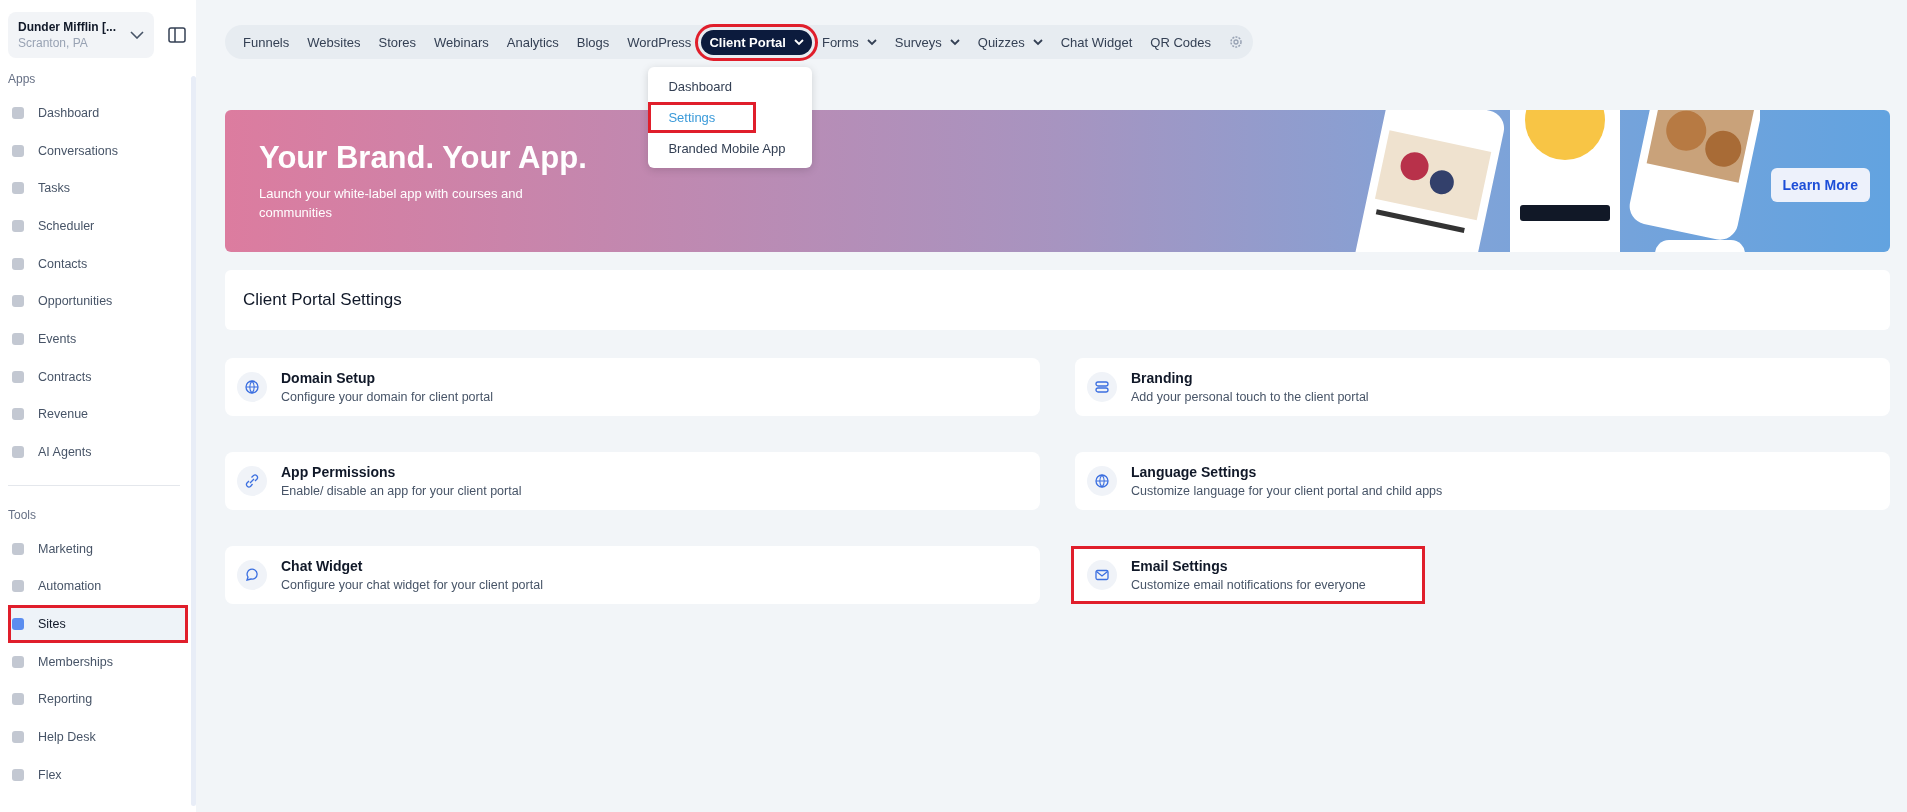 The image size is (1907, 812). What do you see at coordinates (1250, 397) in the screenshot?
I see `card-description: Add your personal touch to the client portal` at bounding box center [1250, 397].